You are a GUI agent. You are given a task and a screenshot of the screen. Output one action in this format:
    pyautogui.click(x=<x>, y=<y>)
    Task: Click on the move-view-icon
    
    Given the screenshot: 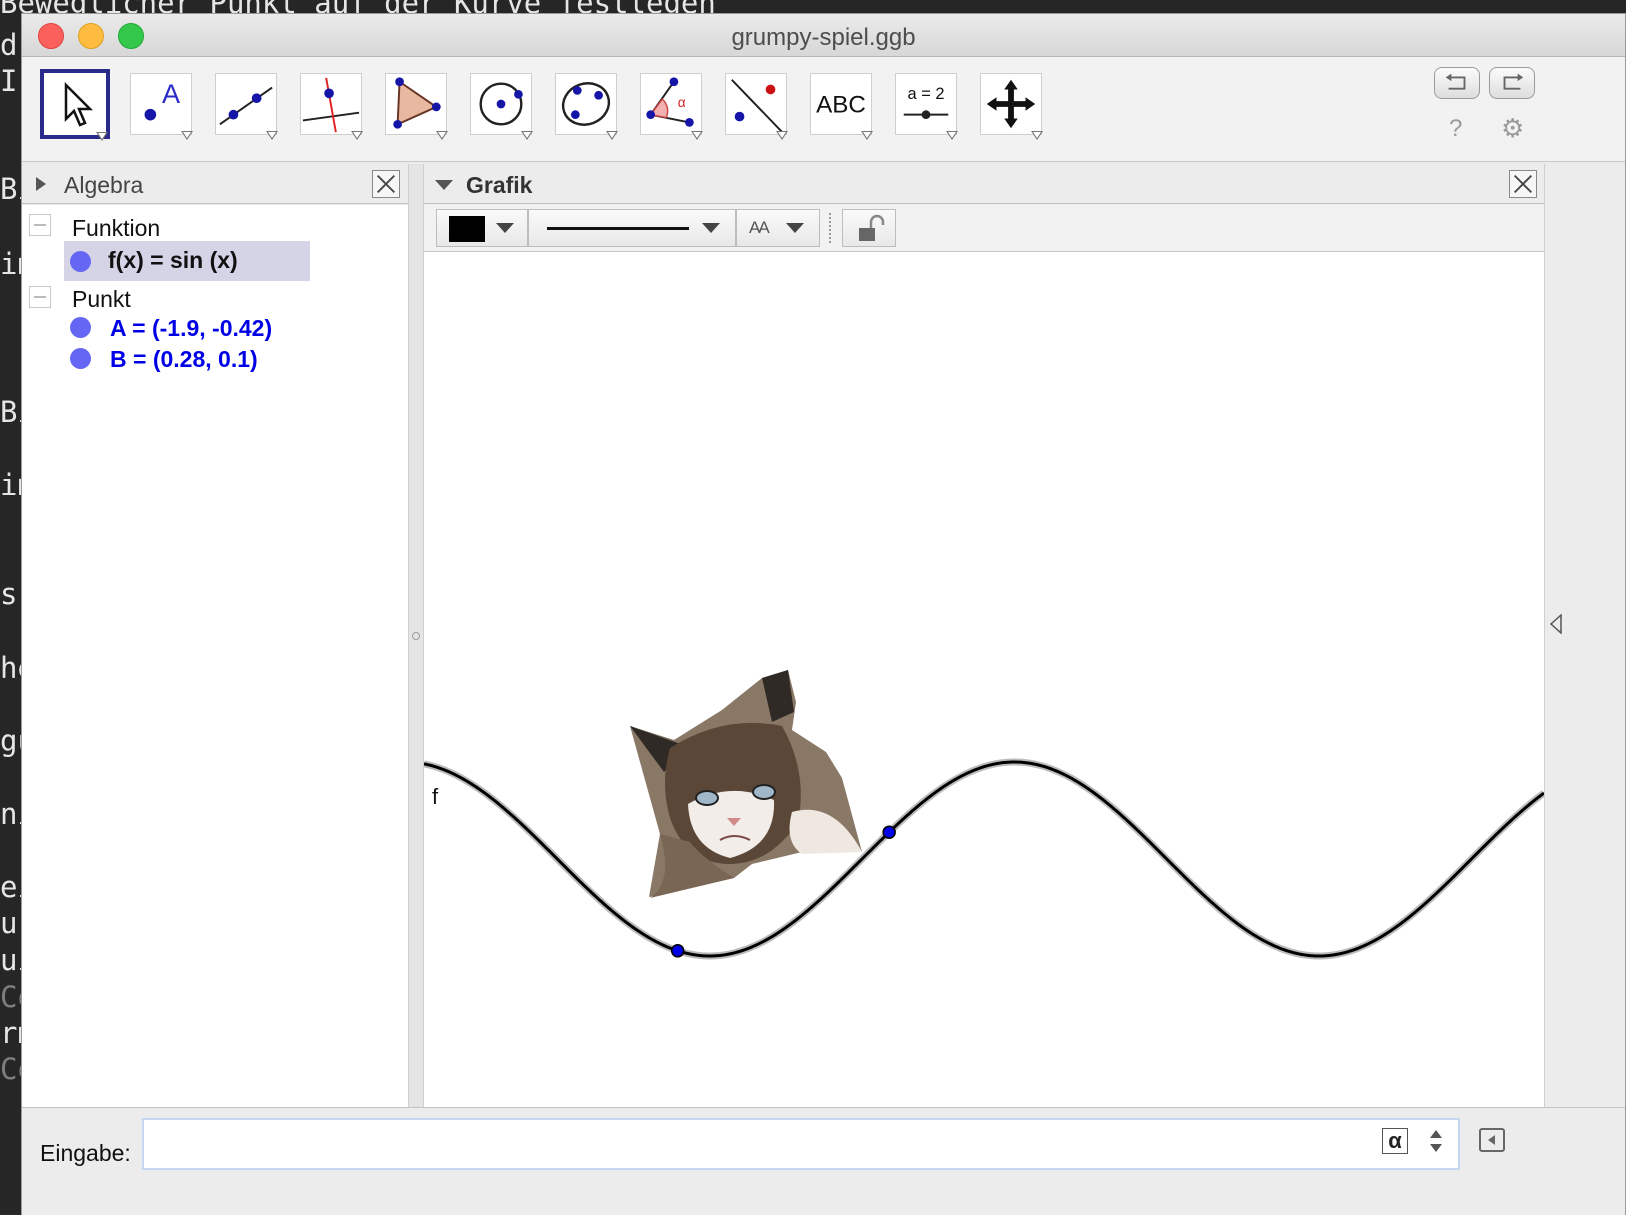 What is the action you would take?
    pyautogui.click(x=1011, y=104)
    